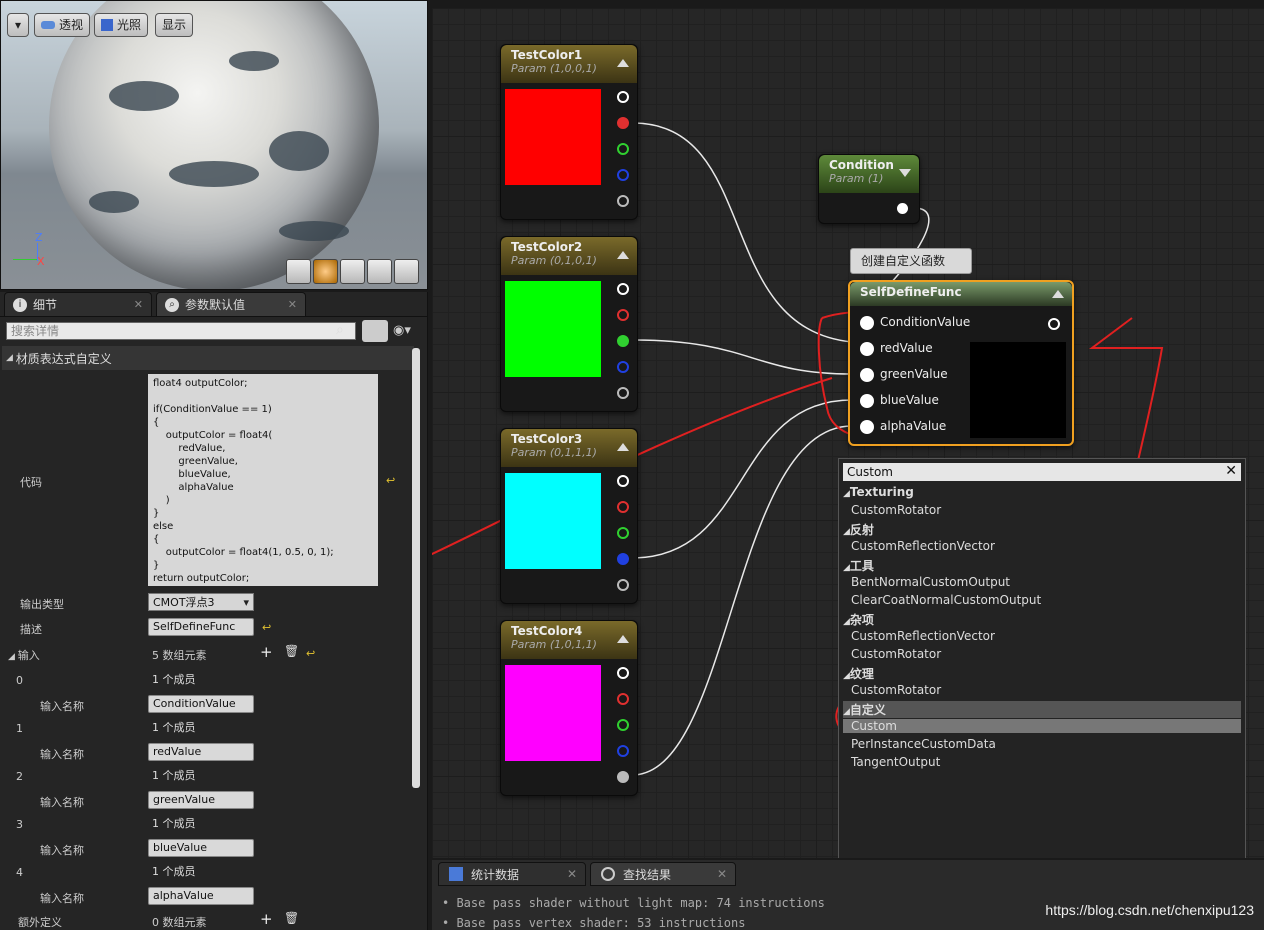 This screenshot has width=1264, height=930. Describe the element at coordinates (298, 271) in the screenshot. I see `preview-cylinder-button` at that location.